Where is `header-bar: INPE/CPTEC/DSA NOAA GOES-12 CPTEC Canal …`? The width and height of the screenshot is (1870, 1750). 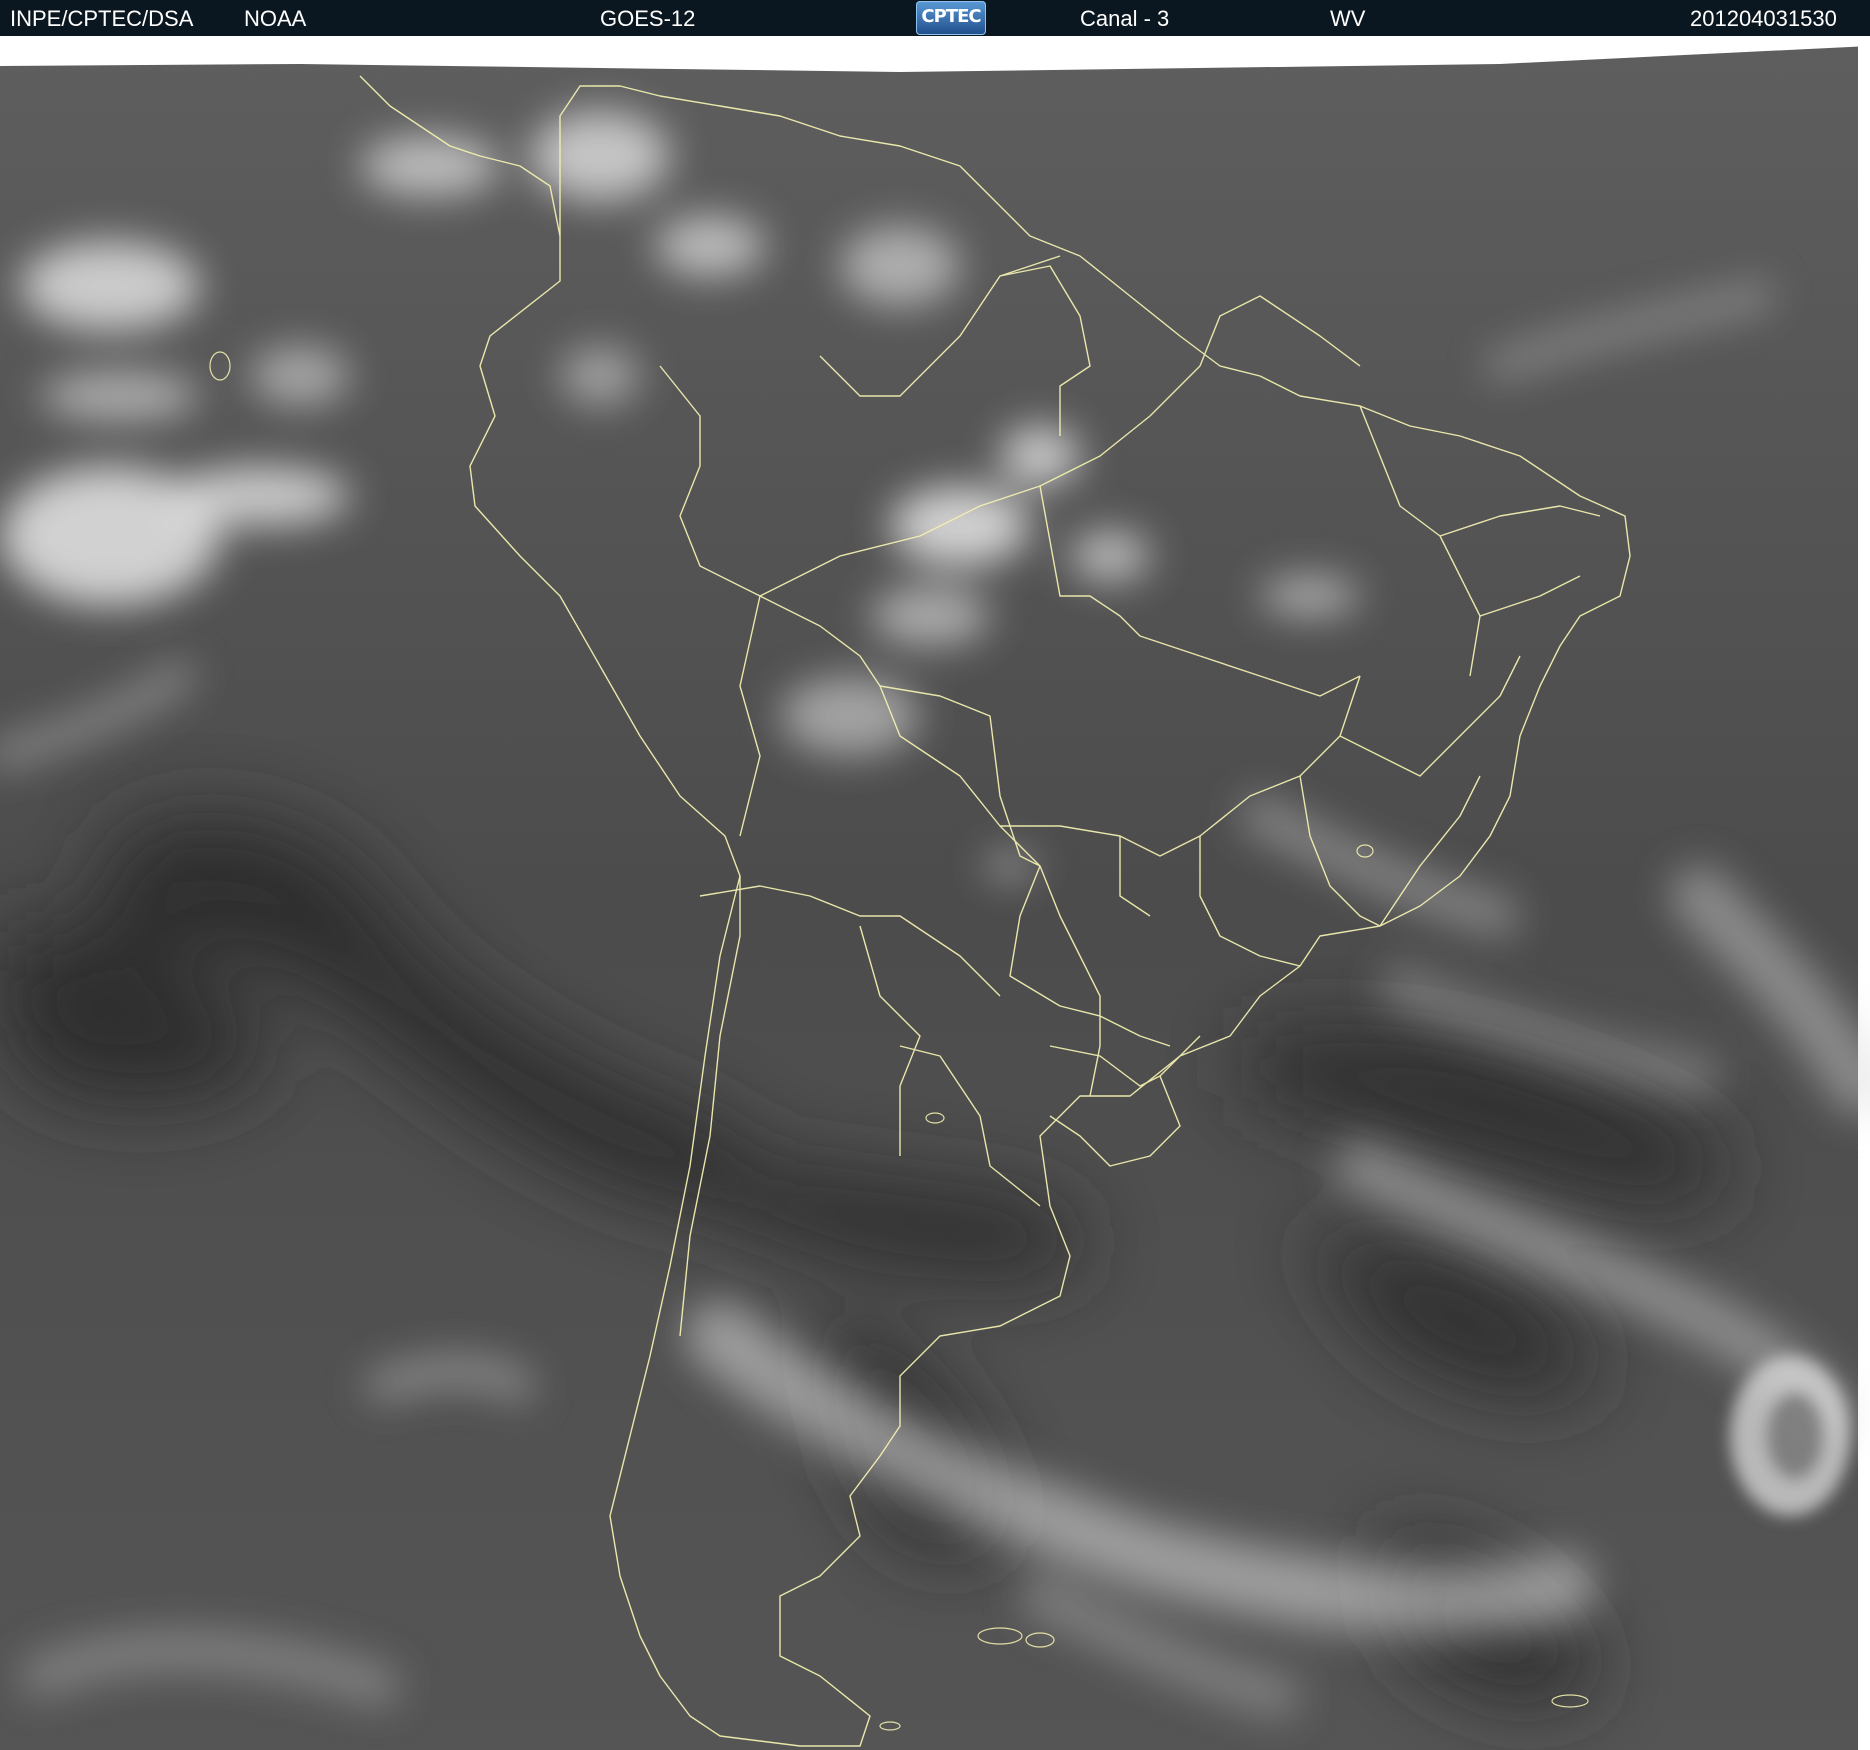 header-bar: INPE/CPTEC/DSA NOAA GOES-12 CPTEC Canal … is located at coordinates (935, 18).